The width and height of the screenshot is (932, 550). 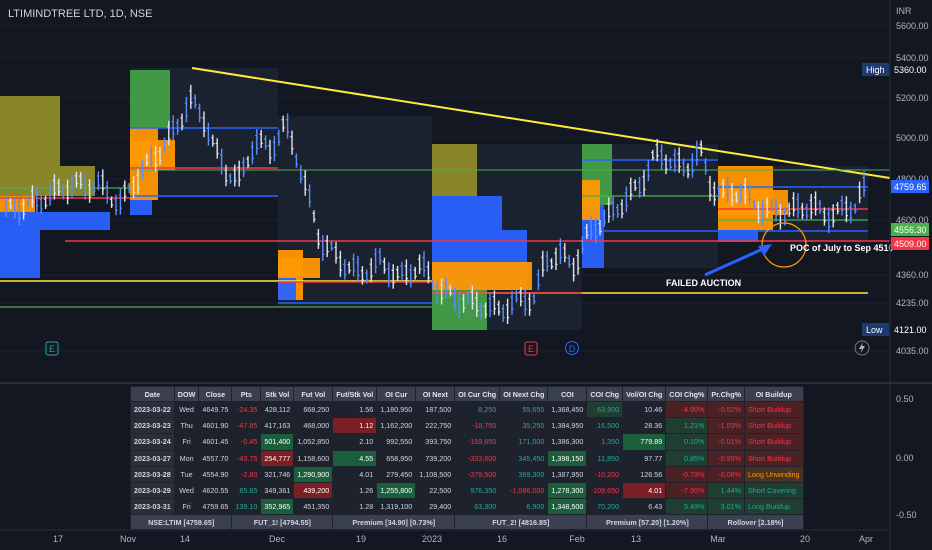 I want to click on table-cell: 451,350, so click(x=313, y=507).